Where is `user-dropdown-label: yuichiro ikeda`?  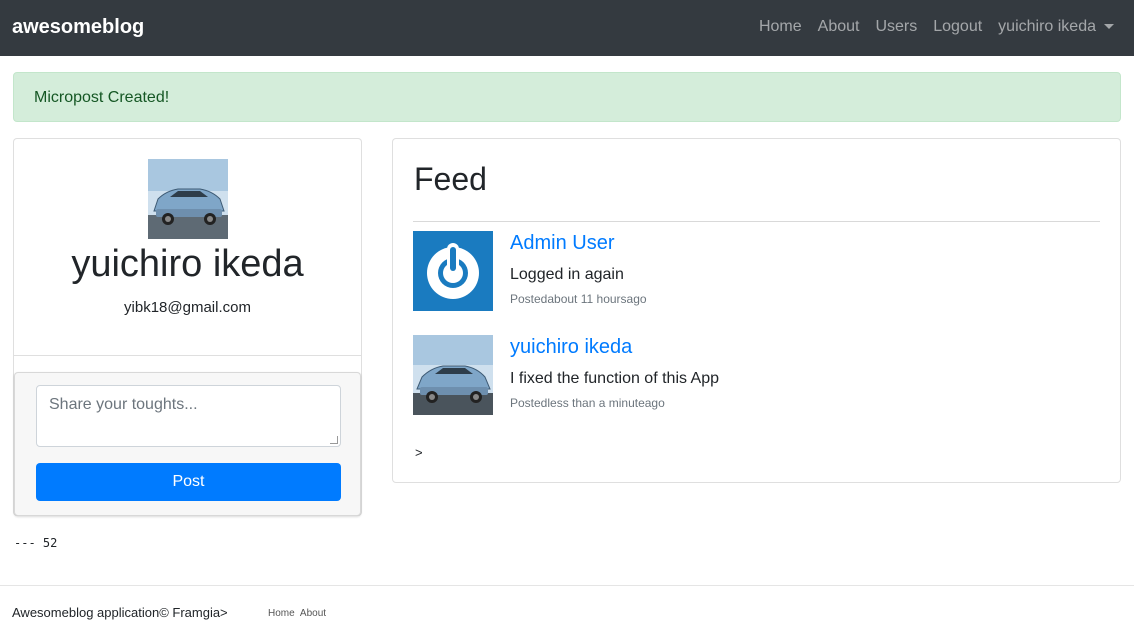
user-dropdown-label: yuichiro ikeda is located at coordinates (1047, 26).